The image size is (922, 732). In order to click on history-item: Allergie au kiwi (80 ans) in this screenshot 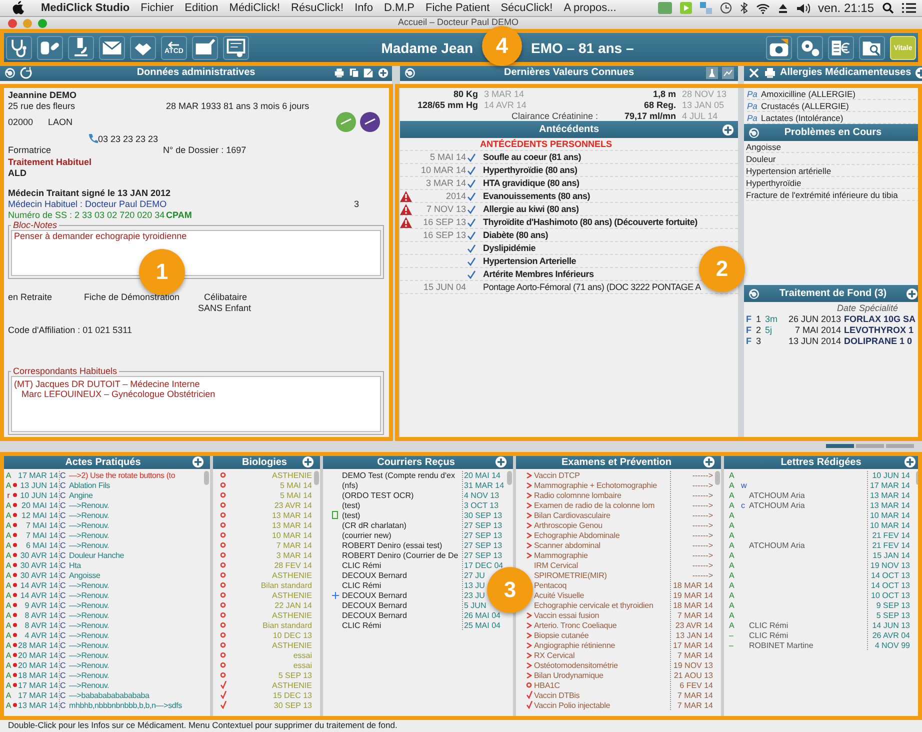, I will do `click(531, 209)`.